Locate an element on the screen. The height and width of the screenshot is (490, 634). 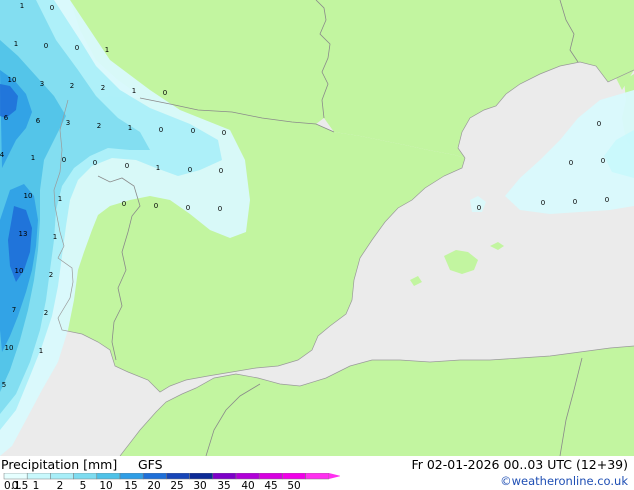
legend-tick-label: 30 is located at coordinates (199, 485).